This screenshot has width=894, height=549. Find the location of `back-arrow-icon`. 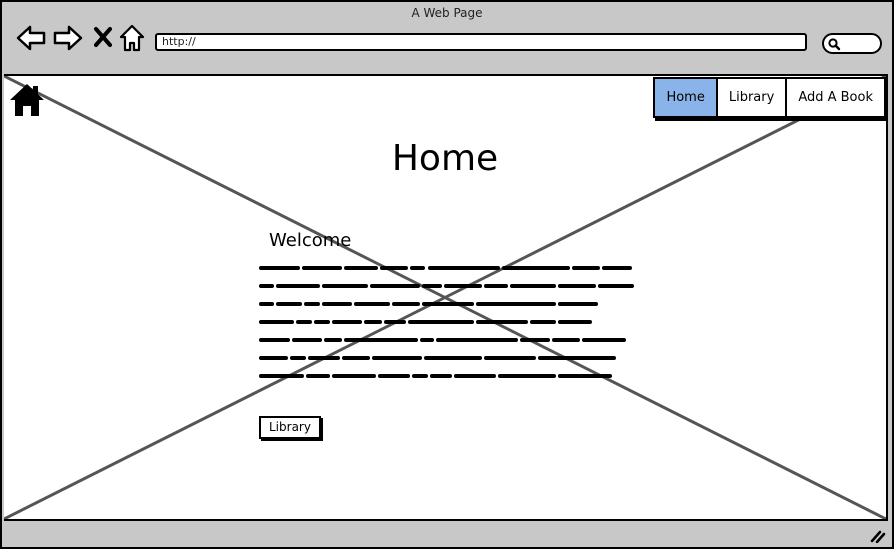

back-arrow-icon is located at coordinates (31, 38).